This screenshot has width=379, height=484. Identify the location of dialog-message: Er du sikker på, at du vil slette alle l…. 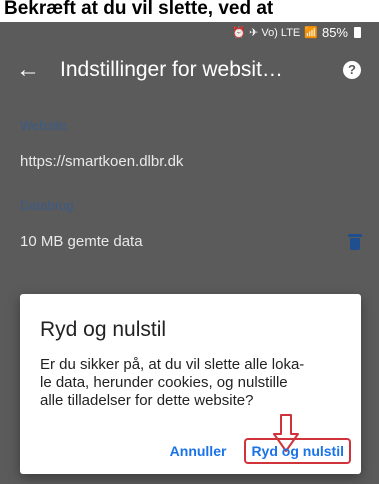
(196, 383).